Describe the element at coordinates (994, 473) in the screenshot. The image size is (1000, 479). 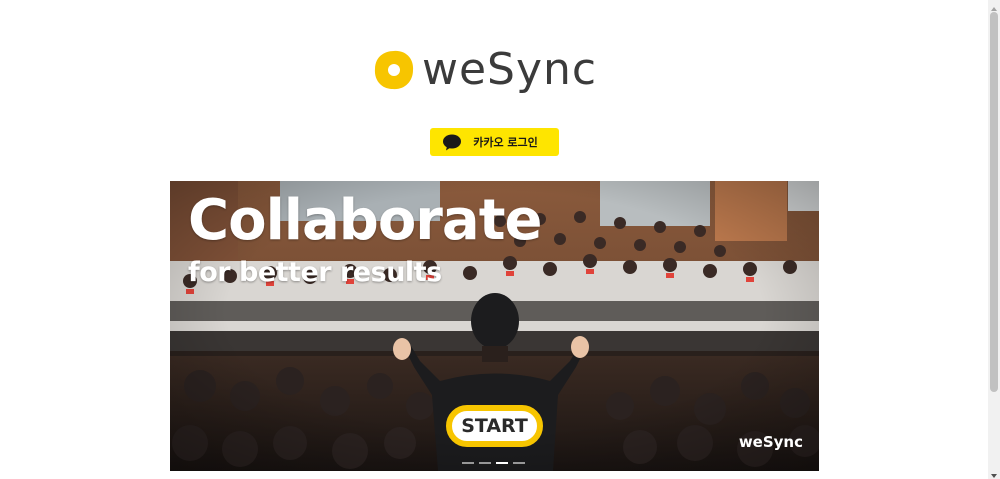
I see `arrow-down-icon` at that location.